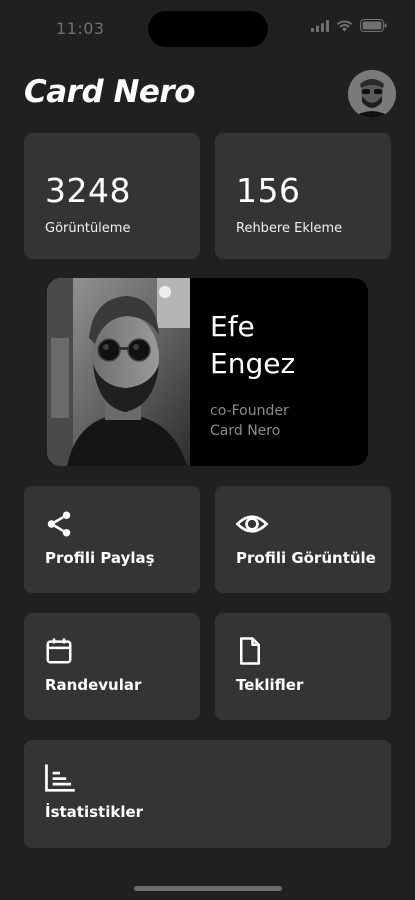 This screenshot has width=415, height=900. What do you see at coordinates (250, 653) in the screenshot?
I see `document-icon` at bounding box center [250, 653].